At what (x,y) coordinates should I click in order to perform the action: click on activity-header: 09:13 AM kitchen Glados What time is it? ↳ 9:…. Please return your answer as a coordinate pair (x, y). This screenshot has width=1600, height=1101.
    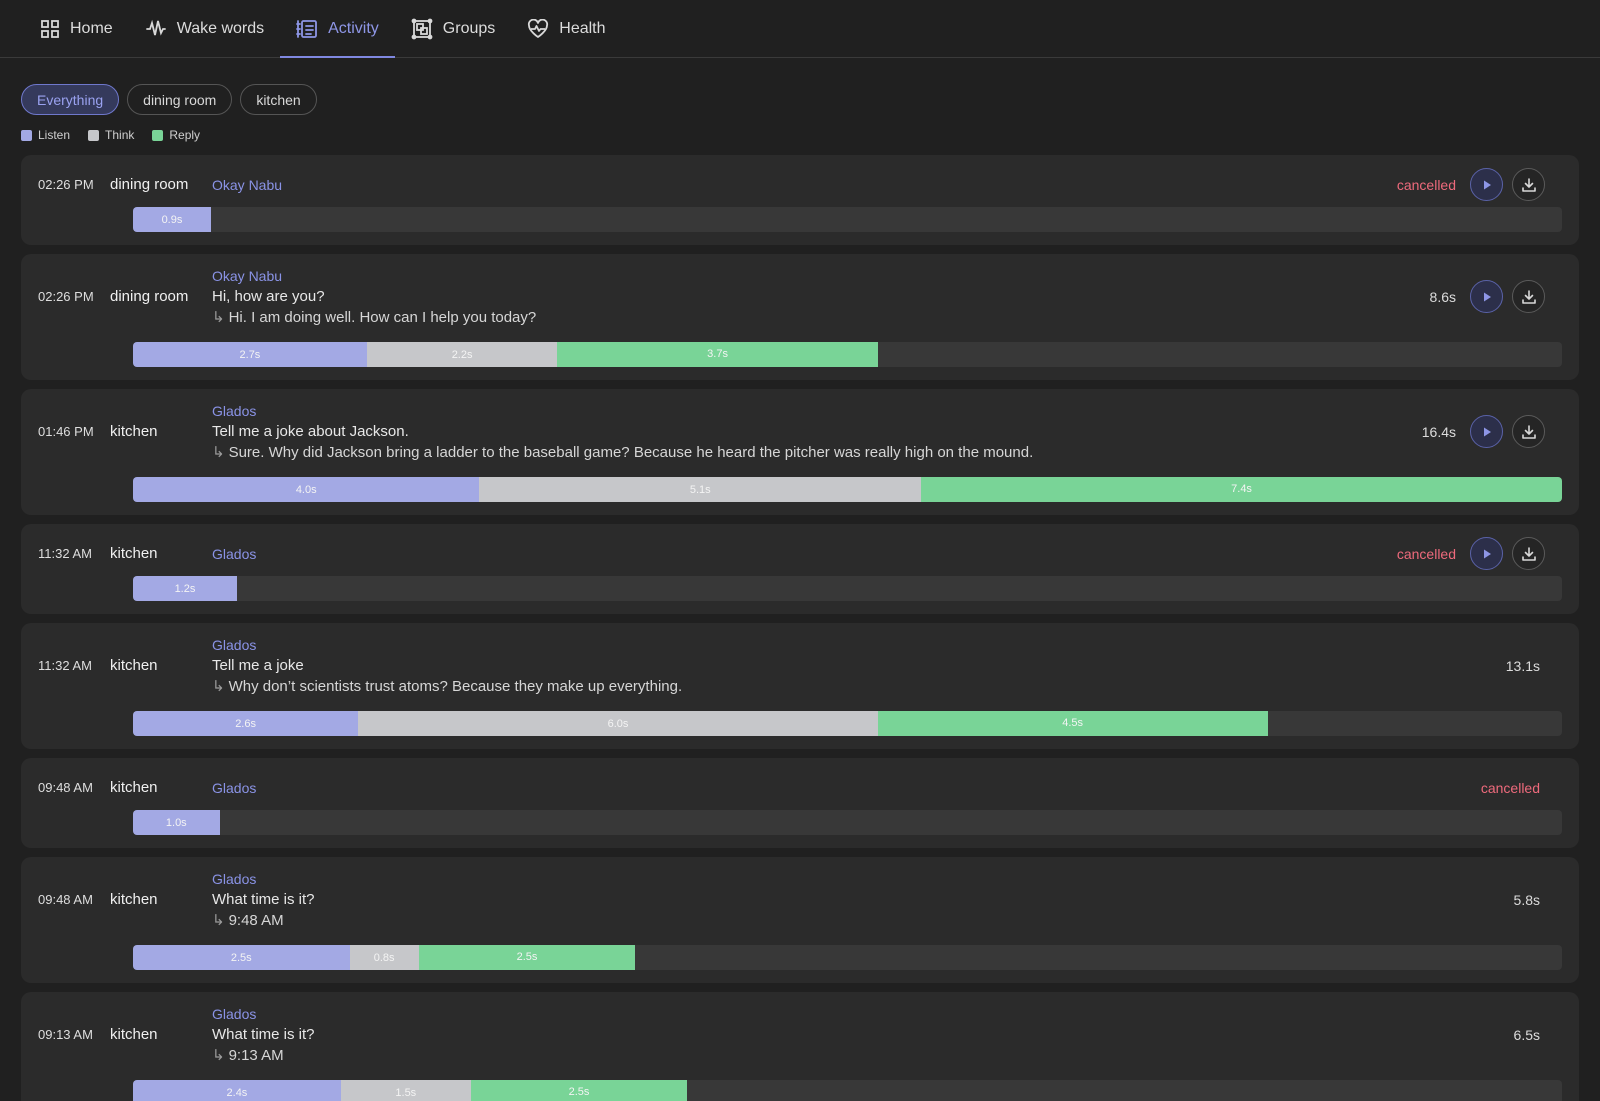
    Looking at the image, I should click on (800, 1040).